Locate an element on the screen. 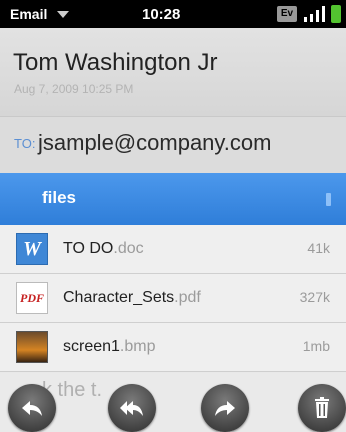  delete-button is located at coordinates (322, 408).